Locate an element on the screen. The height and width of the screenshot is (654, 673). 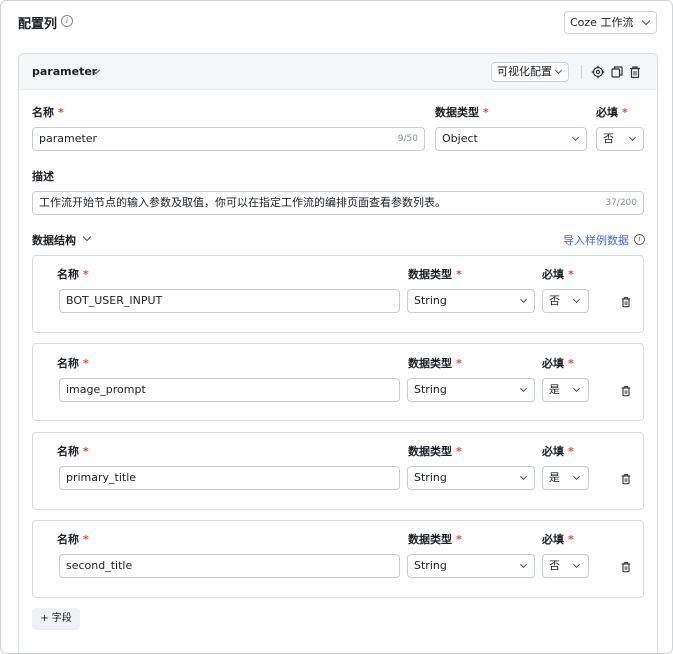
type-select: Object is located at coordinates (511, 139).